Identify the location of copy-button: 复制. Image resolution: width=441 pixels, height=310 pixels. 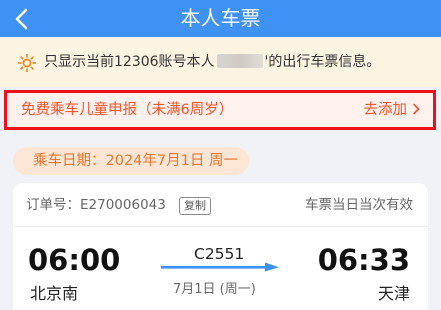
(195, 206).